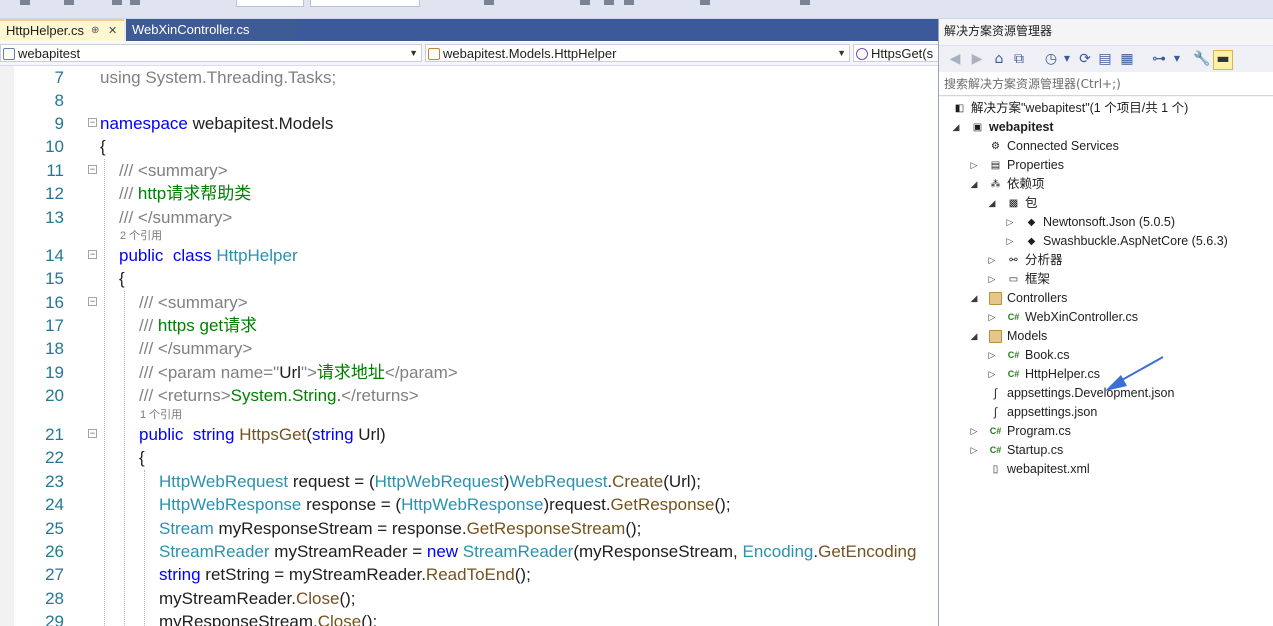 This screenshot has height=626, width=1273. What do you see at coordinates (1106, 165) in the screenshot?
I see `tree-item: ▷ ▤ Properties` at bounding box center [1106, 165].